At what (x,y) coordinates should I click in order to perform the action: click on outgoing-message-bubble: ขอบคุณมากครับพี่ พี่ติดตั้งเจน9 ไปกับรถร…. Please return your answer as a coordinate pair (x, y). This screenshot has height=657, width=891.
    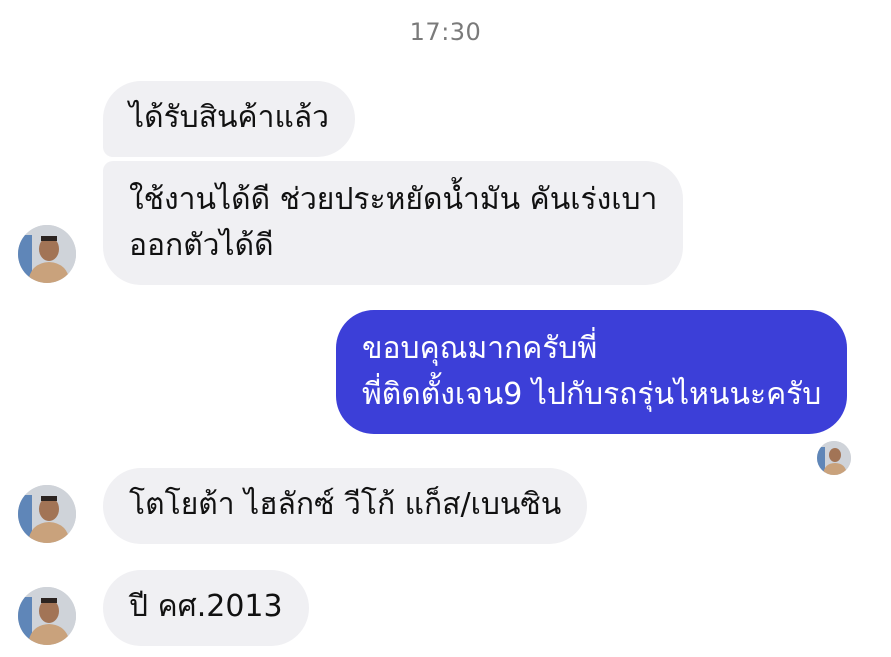
    Looking at the image, I should click on (592, 372).